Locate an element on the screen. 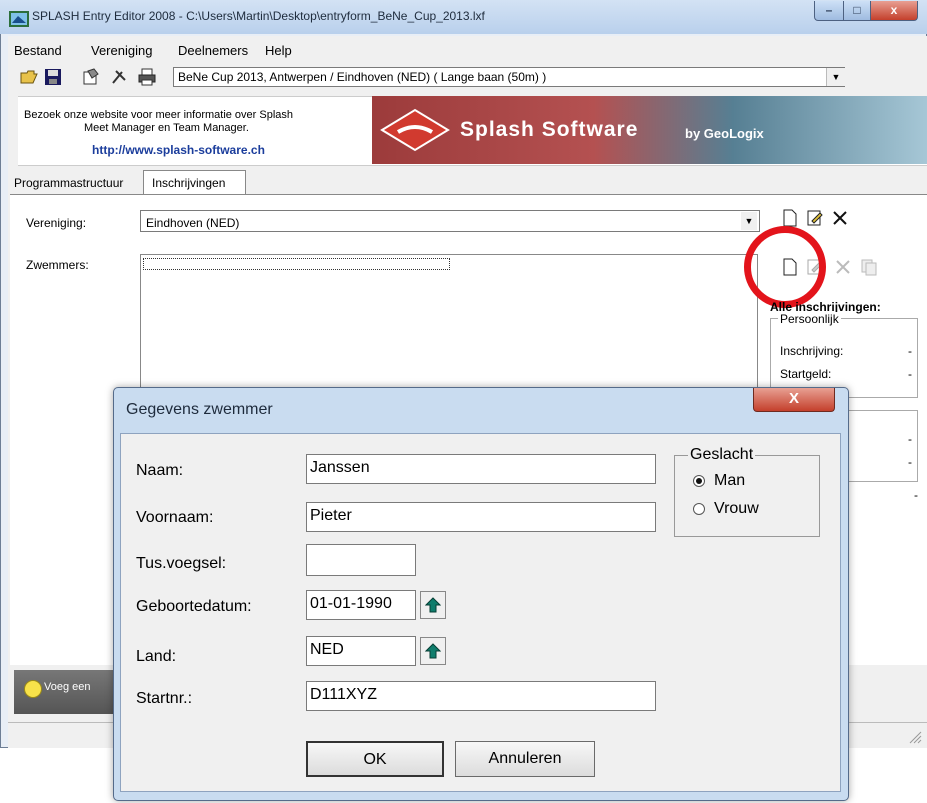 Image resolution: width=927 pixels, height=803 pixels. entry-count-value: - is located at coordinates (910, 351).